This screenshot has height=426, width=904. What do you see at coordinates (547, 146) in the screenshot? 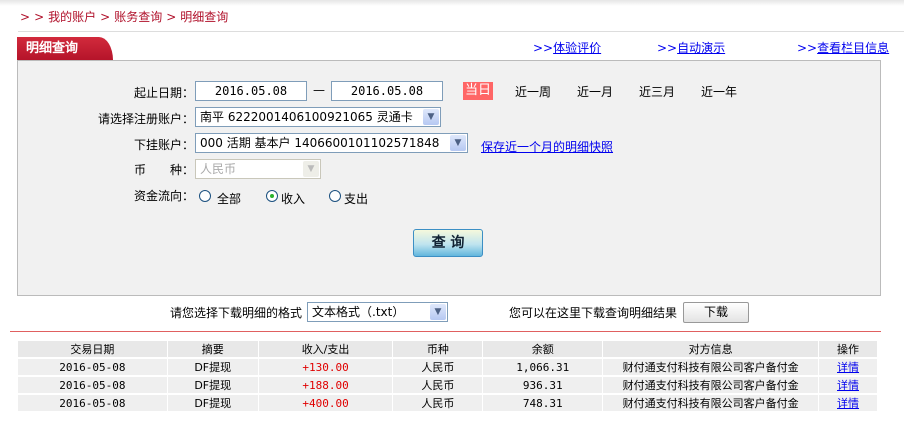
I see `save-snapshot-link: 保存近一个月的明细快照` at bounding box center [547, 146].